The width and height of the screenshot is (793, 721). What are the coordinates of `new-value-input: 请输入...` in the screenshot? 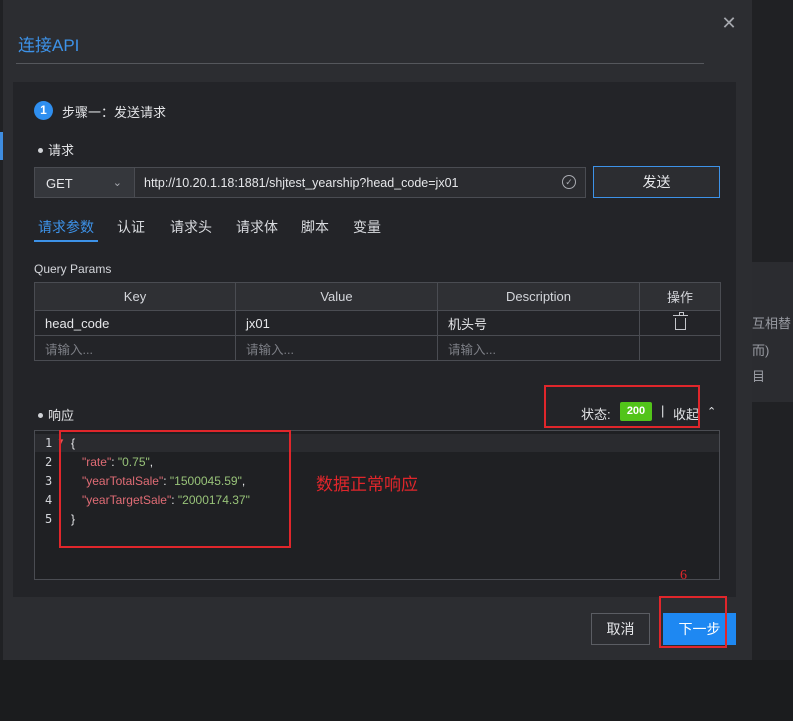 It's located at (336, 348).